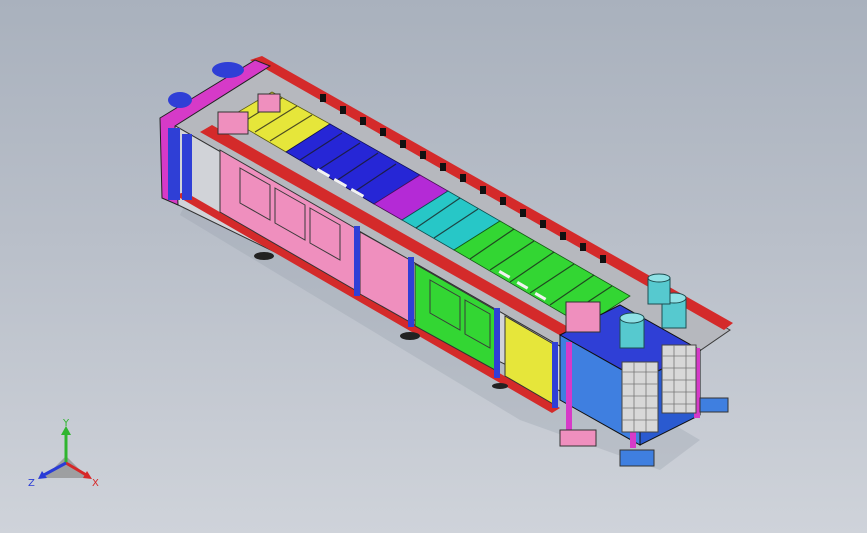  Describe the element at coordinates (640, 397) in the screenshot. I see `mesh-drum-left` at that location.